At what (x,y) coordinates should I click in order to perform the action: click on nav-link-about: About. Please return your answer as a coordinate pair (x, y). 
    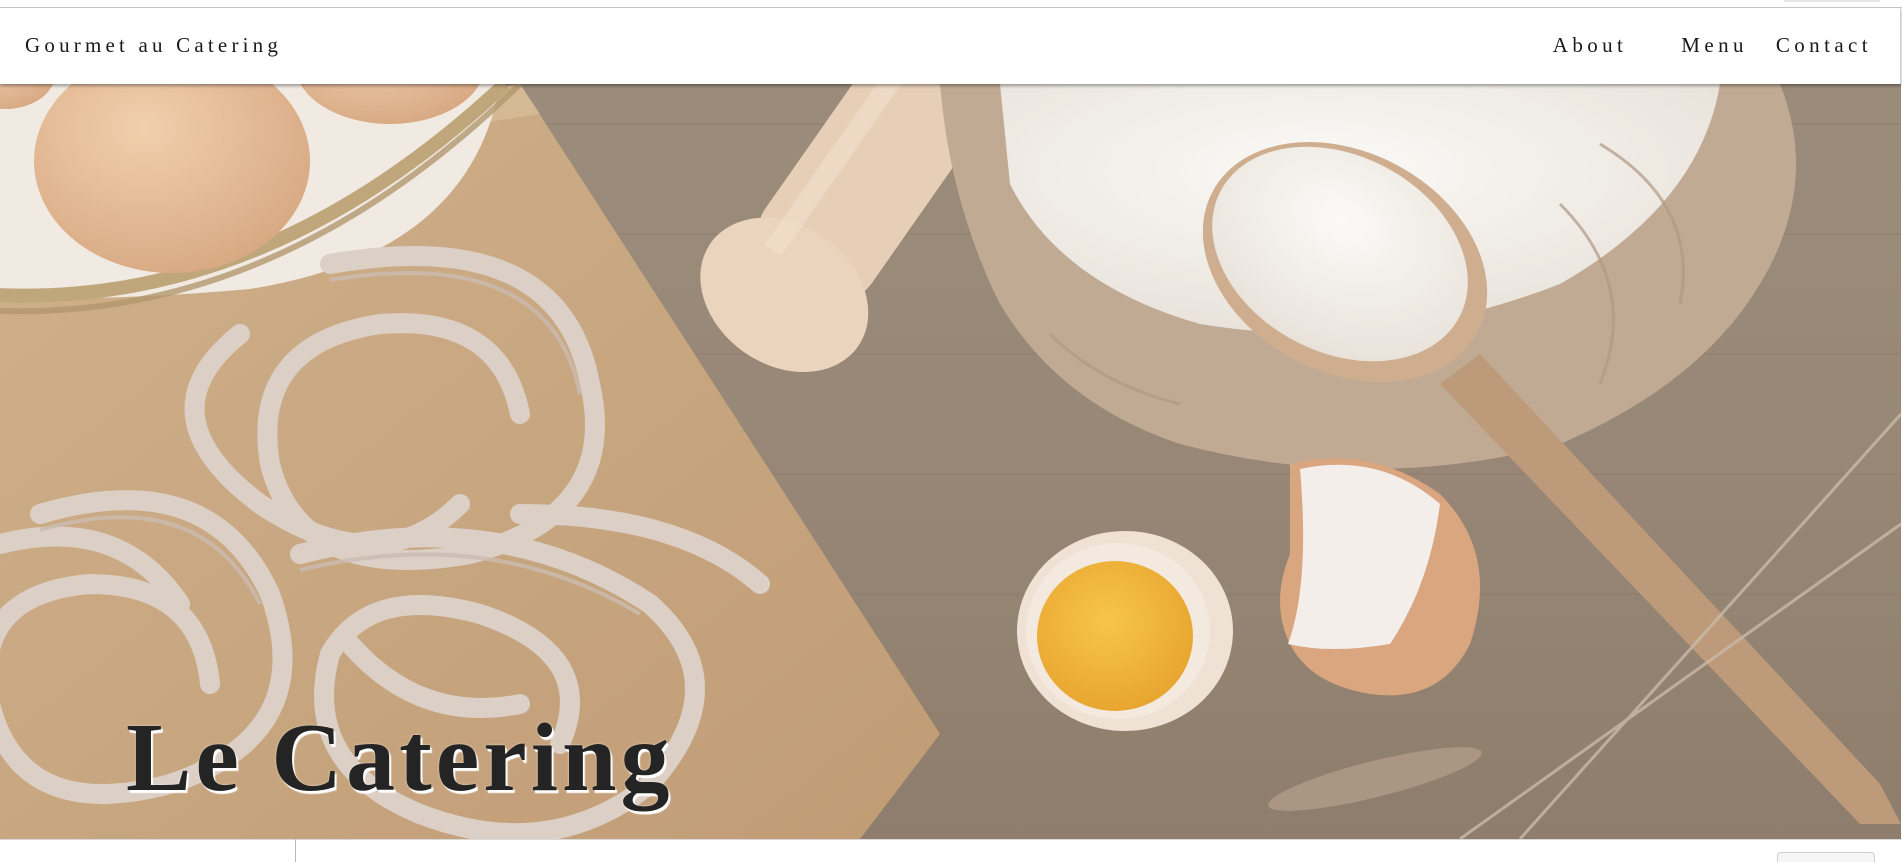
    Looking at the image, I should click on (1590, 45).